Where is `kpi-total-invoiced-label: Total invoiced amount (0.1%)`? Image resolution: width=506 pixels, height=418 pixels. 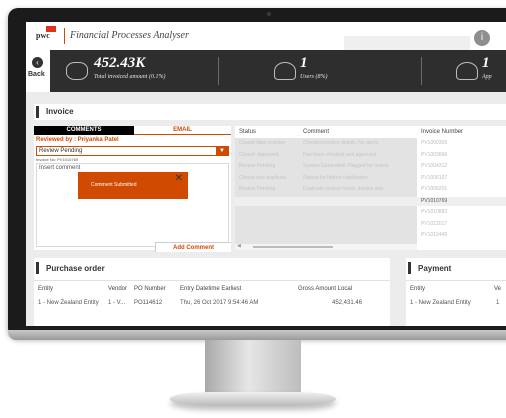
kpi-total-invoiced-label: Total invoiced amount (0.1%) is located at coordinates (130, 77).